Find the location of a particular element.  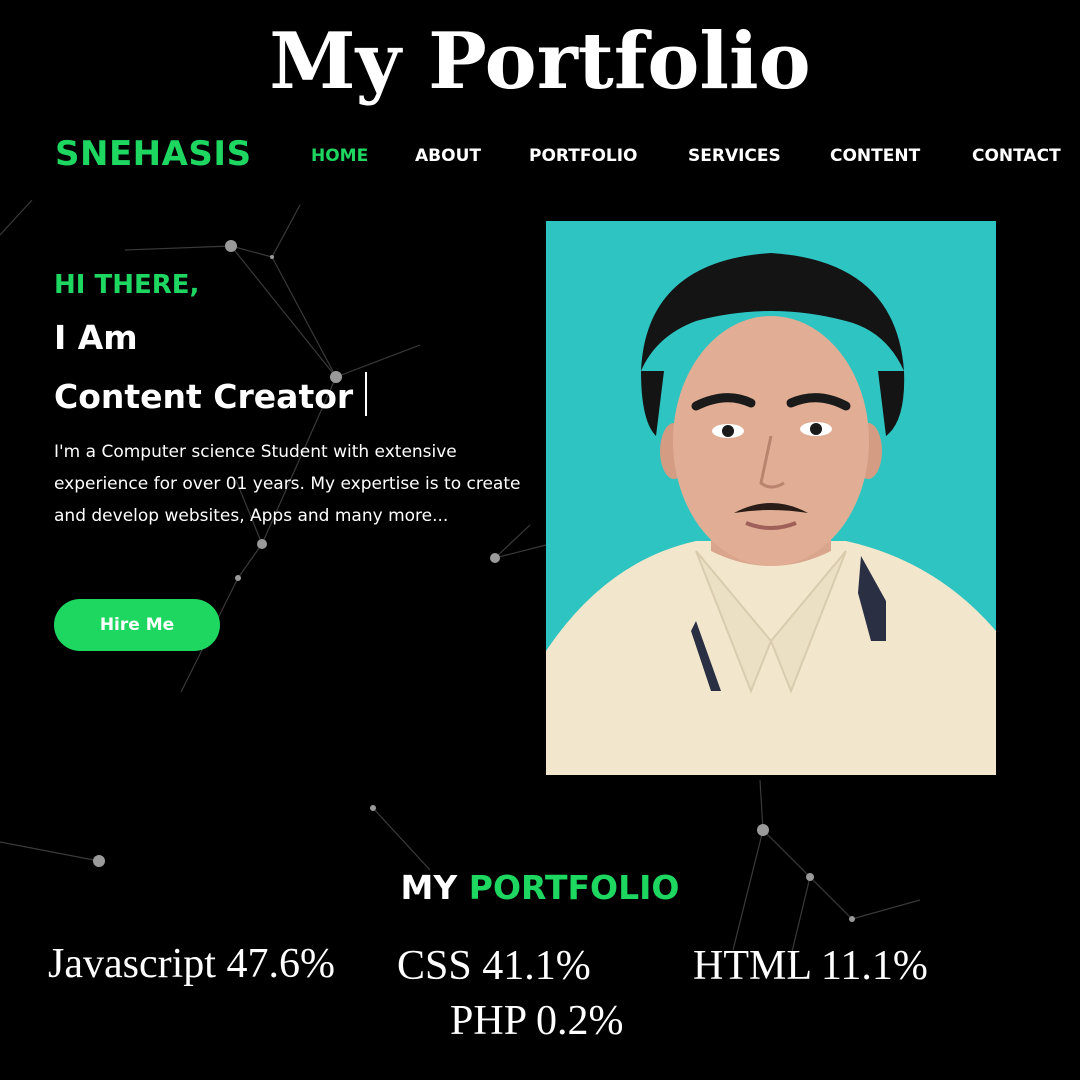

language-stat-php: PHP 0.2% is located at coordinates (537, 1021).